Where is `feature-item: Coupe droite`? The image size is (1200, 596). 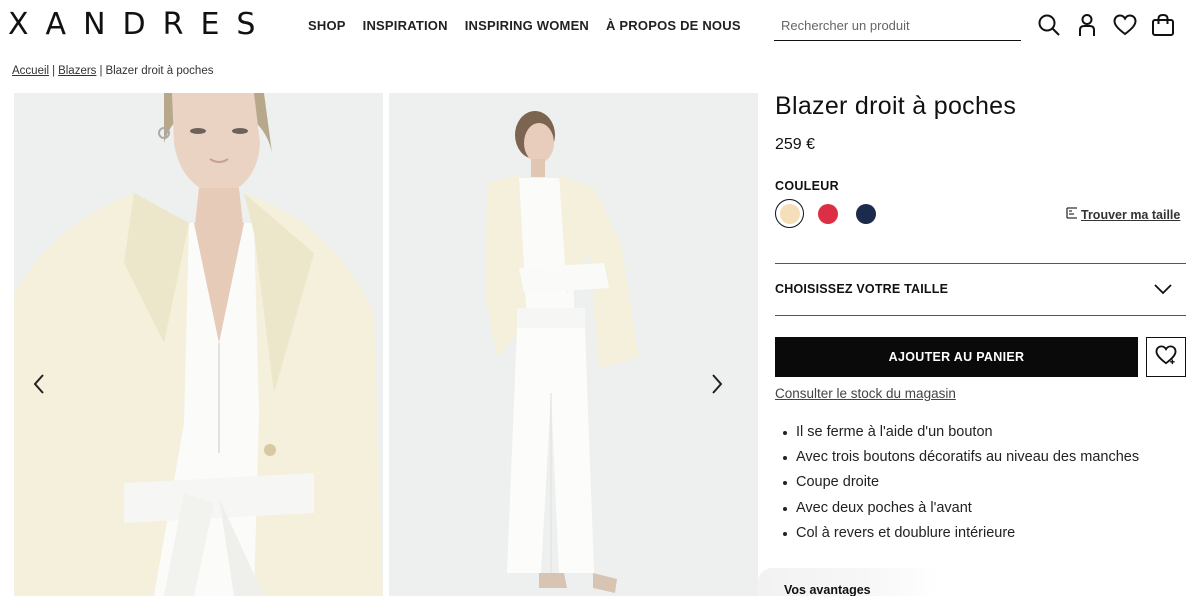 feature-item: Coupe droite is located at coordinates (960, 482).